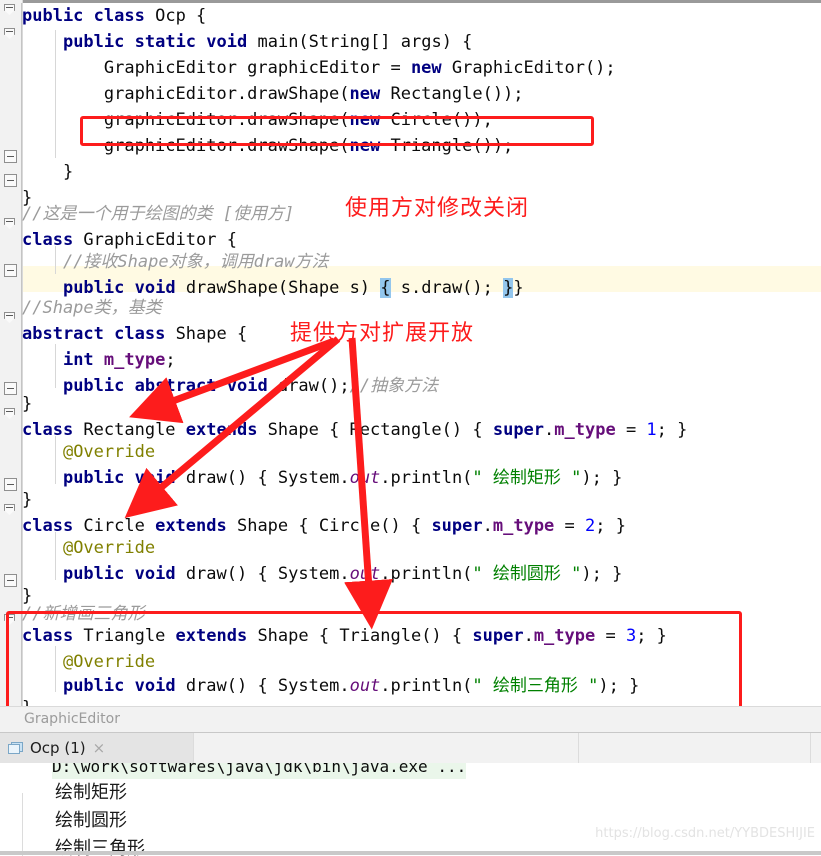 Image resolution: width=821 pixels, height=856 pixels. Describe the element at coordinates (170, 360) in the screenshot. I see `code-token: ;` at that location.